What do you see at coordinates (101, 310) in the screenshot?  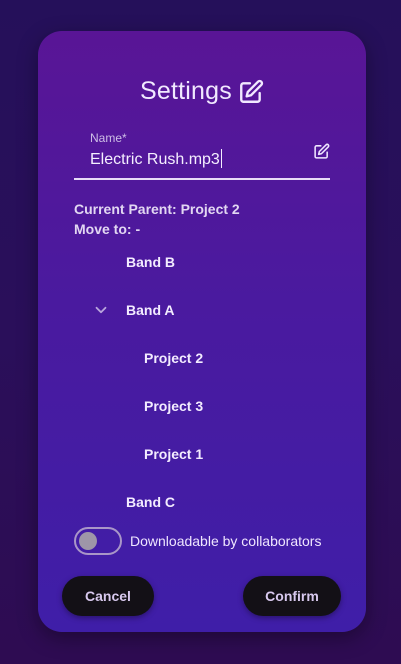 I see `chevron-down-icon` at bounding box center [101, 310].